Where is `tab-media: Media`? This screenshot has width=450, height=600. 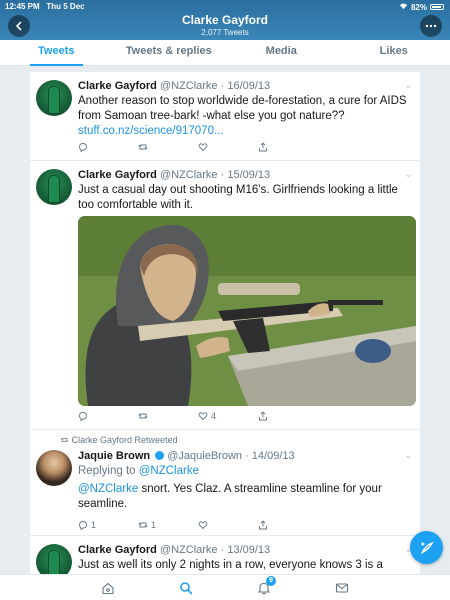 tab-media: Media is located at coordinates (281, 52).